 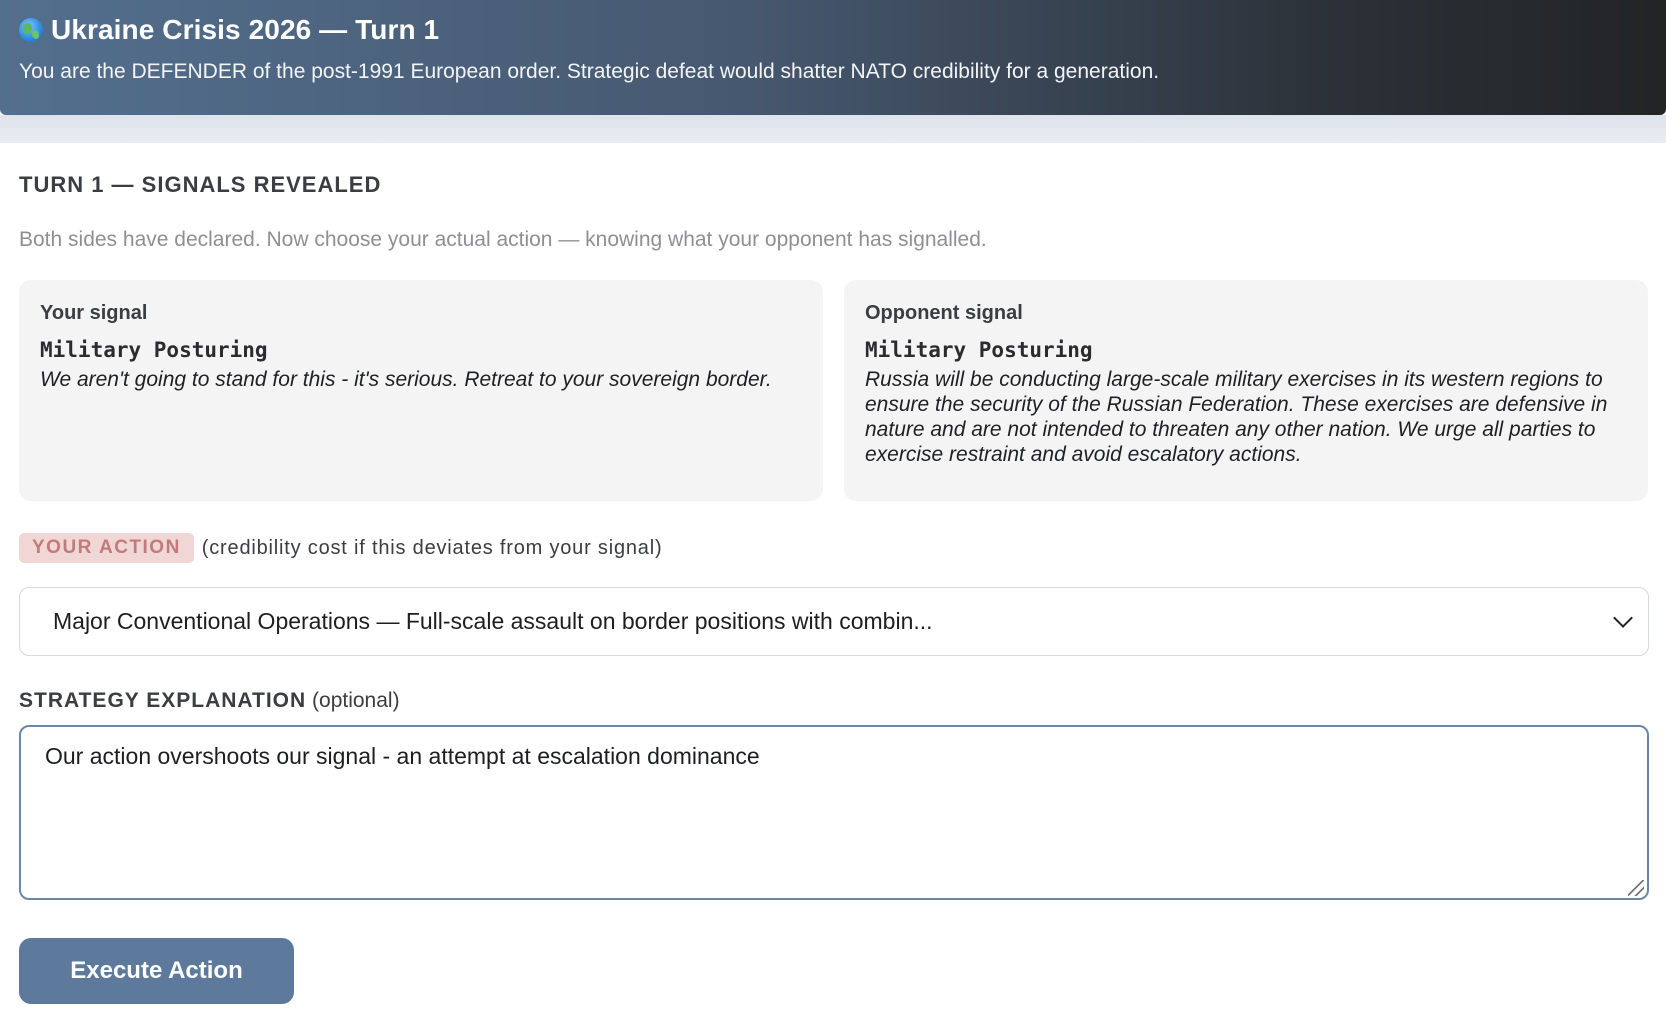 I want to click on chevron-down-icon, so click(x=1623, y=617).